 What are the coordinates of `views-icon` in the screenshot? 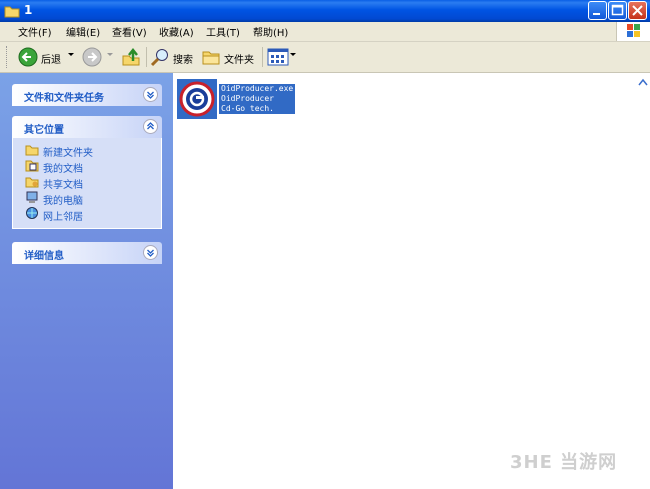 It's located at (278, 58).